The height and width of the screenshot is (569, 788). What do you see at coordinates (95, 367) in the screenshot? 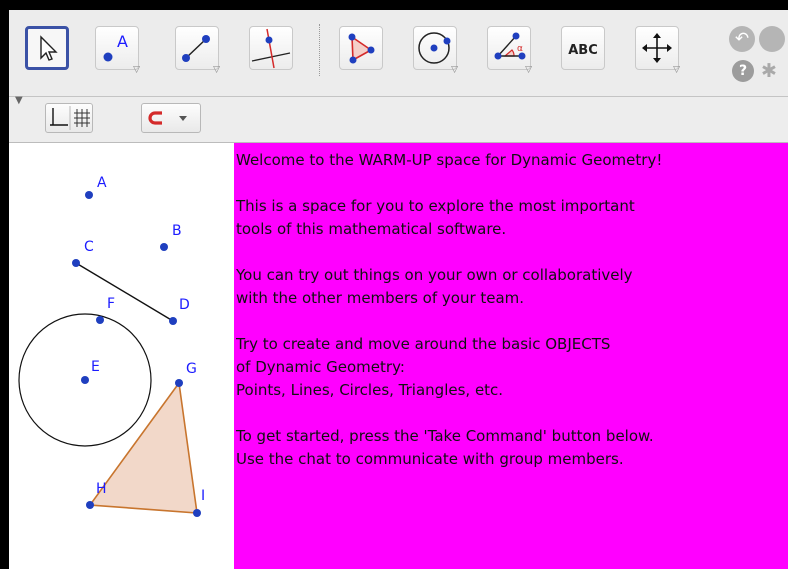
I see `point-e-label: E` at bounding box center [95, 367].